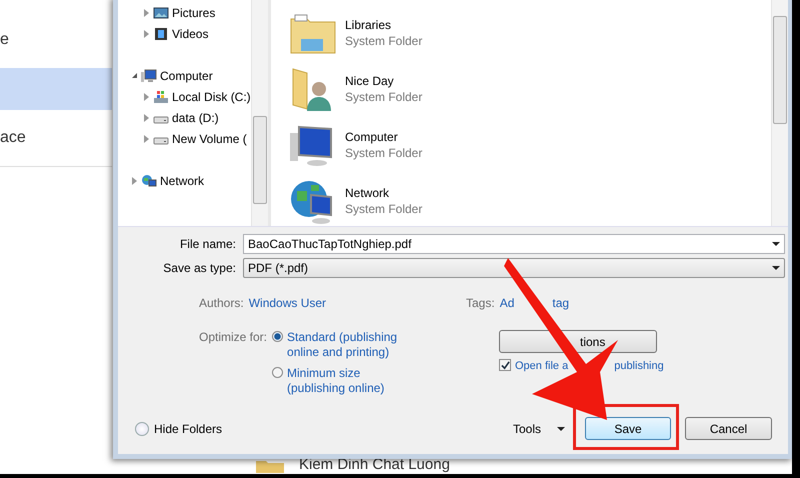 This screenshot has width=800, height=478. Describe the element at coordinates (383, 193) in the screenshot. I see `item-name: Network` at that location.